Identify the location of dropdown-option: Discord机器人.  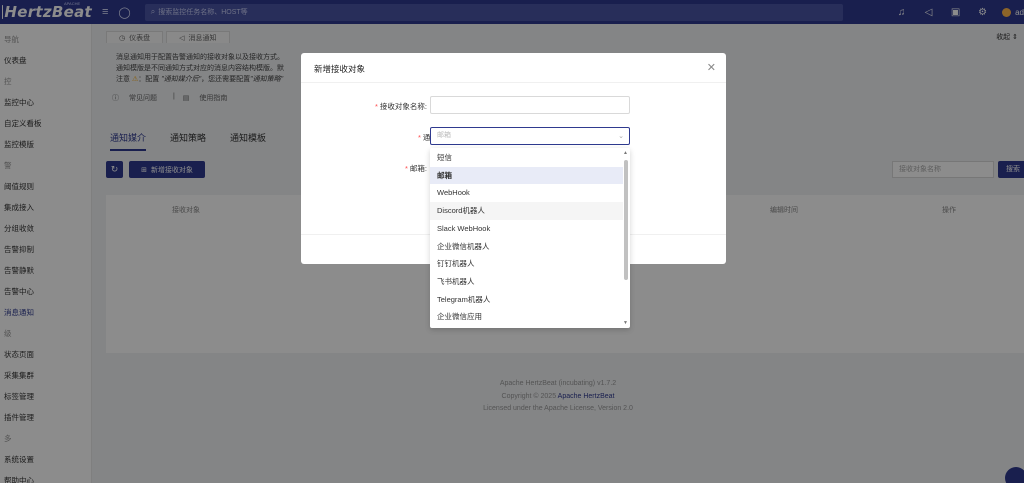
(526, 211).